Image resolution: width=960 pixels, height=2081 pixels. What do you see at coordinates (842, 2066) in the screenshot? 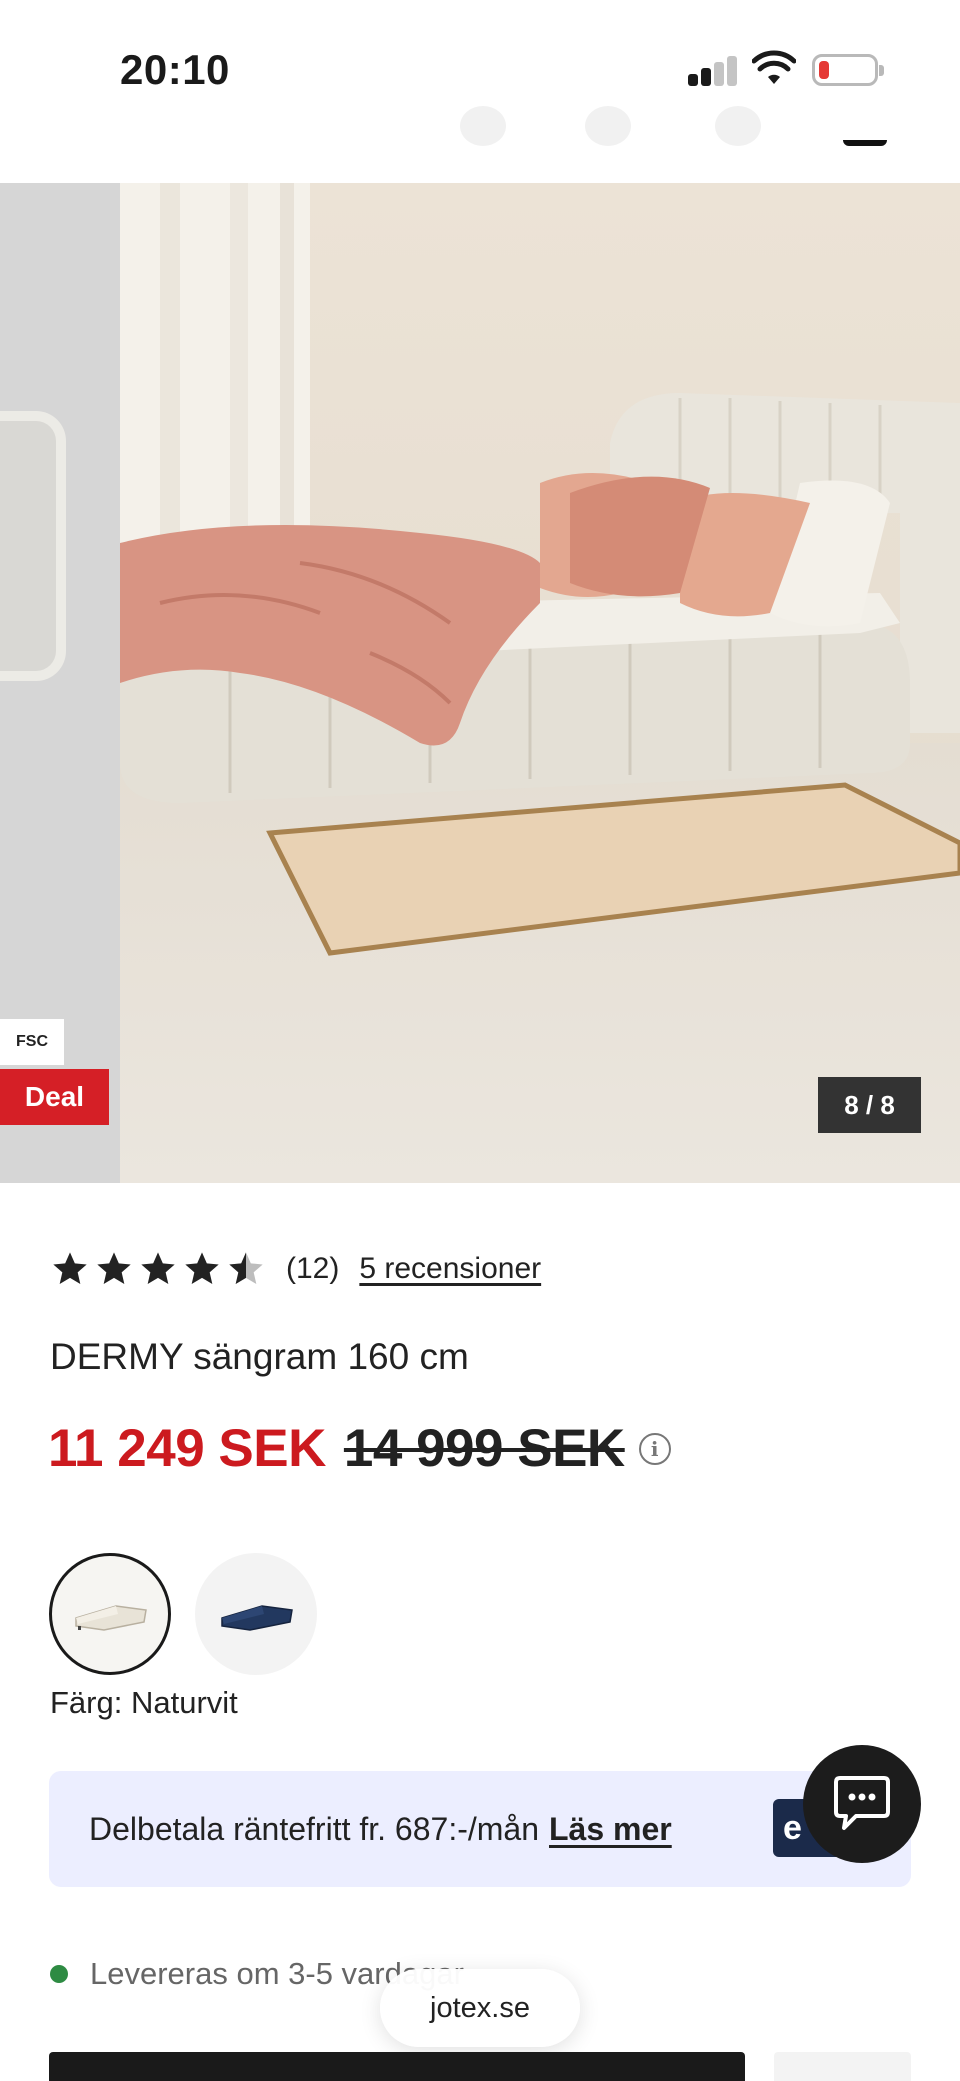
I see `wishlist-button` at bounding box center [842, 2066].